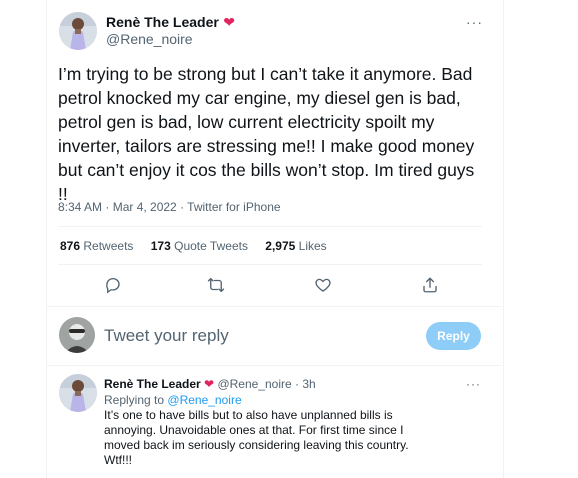 This screenshot has width=578, height=478. What do you see at coordinates (280, 246) in the screenshot?
I see `likes-count: 2,975` at bounding box center [280, 246].